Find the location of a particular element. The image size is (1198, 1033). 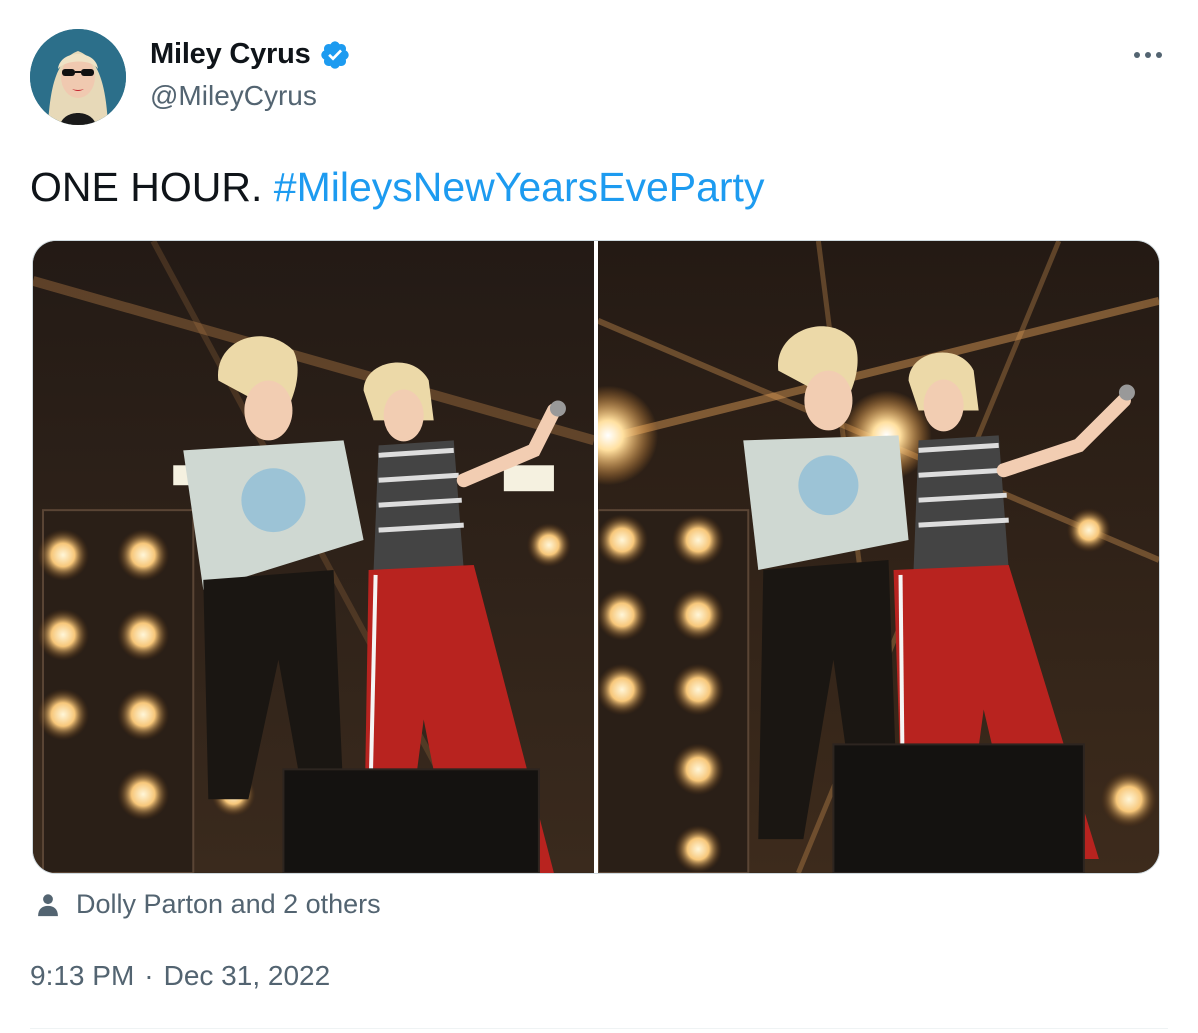

person-icon is located at coordinates (48, 905).